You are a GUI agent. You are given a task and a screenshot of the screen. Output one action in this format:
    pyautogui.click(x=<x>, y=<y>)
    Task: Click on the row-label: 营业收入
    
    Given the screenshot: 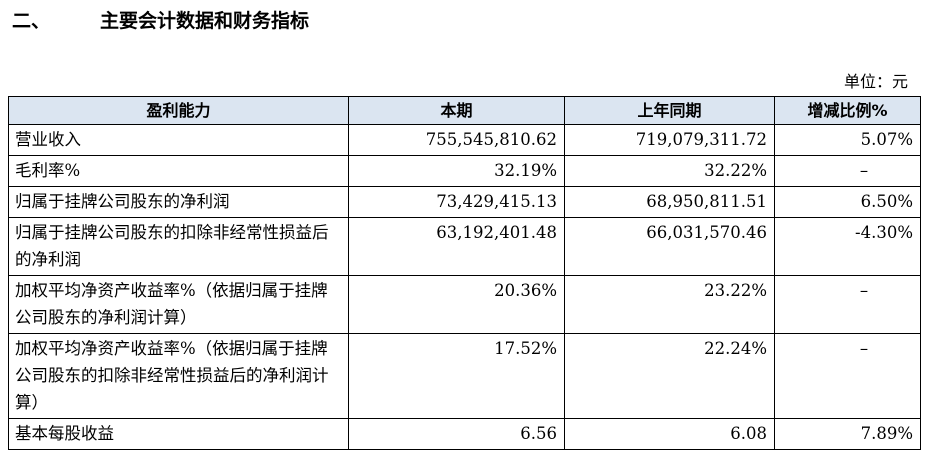 What is the action you would take?
    pyautogui.click(x=178, y=140)
    